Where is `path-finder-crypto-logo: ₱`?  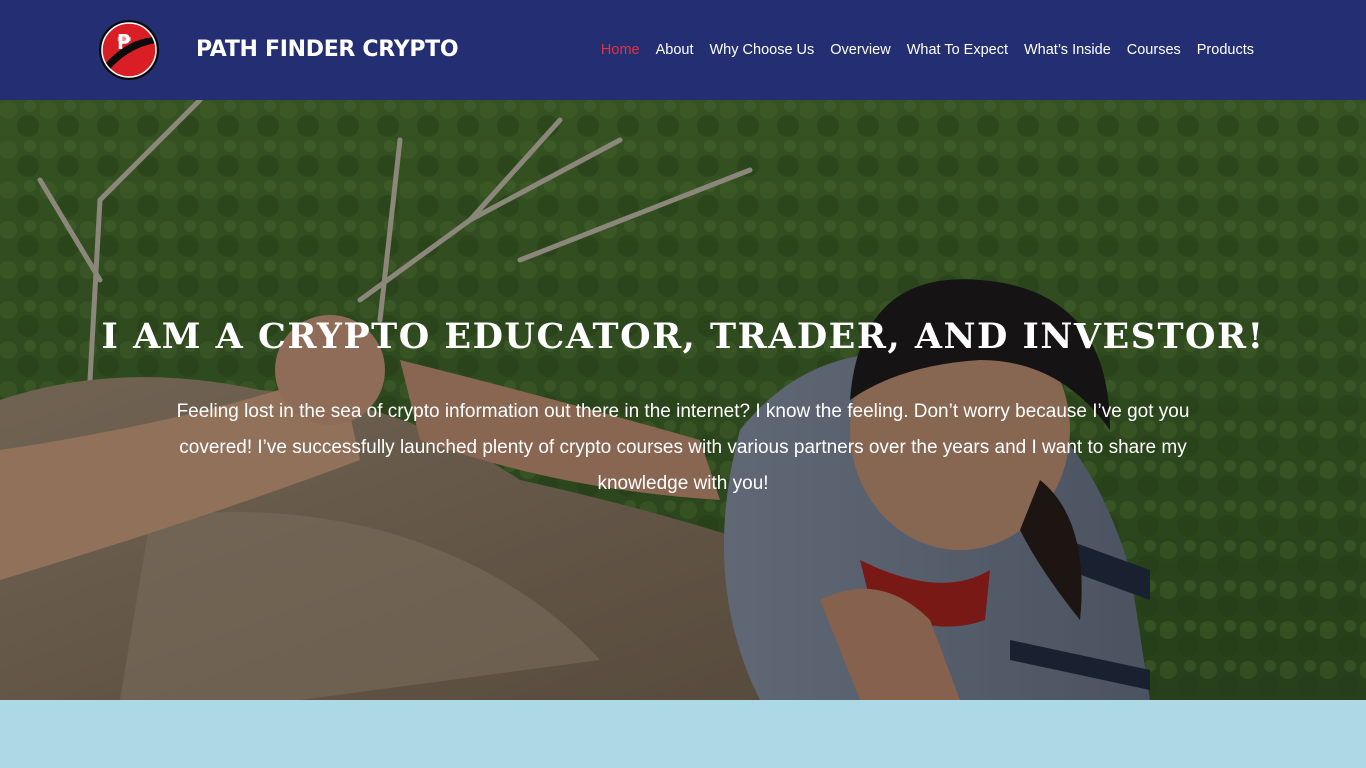 path-finder-crypto-logo: ₱ is located at coordinates (129, 50).